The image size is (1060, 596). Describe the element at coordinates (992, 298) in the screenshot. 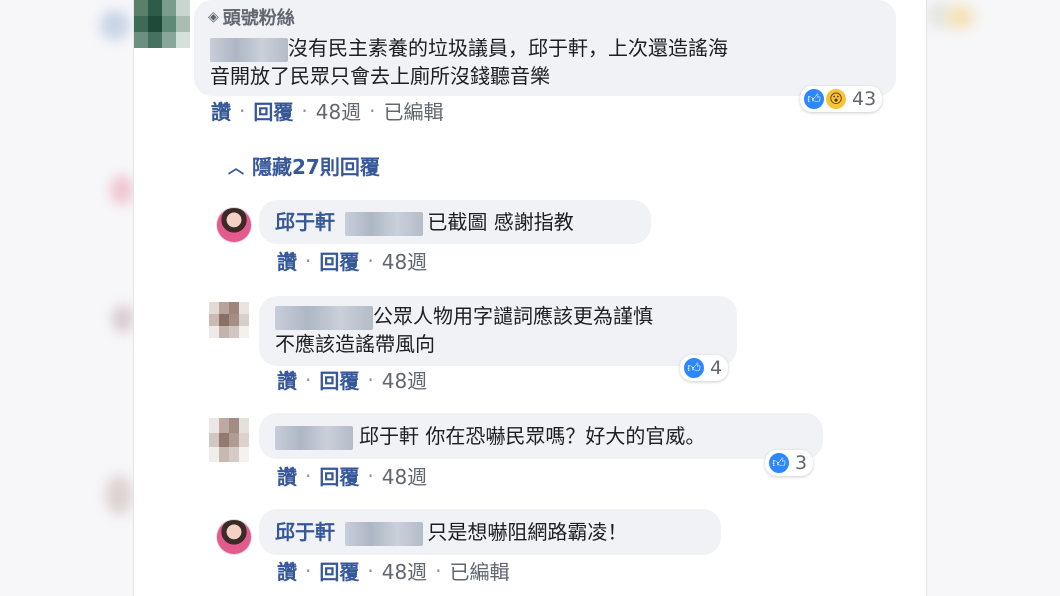

I see `blurred-background-right` at that location.